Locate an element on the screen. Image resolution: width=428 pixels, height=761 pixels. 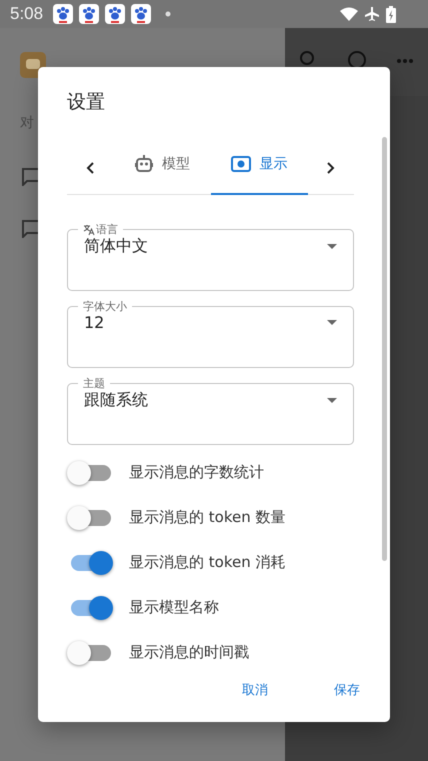
airplane-icon is located at coordinates (372, 14).